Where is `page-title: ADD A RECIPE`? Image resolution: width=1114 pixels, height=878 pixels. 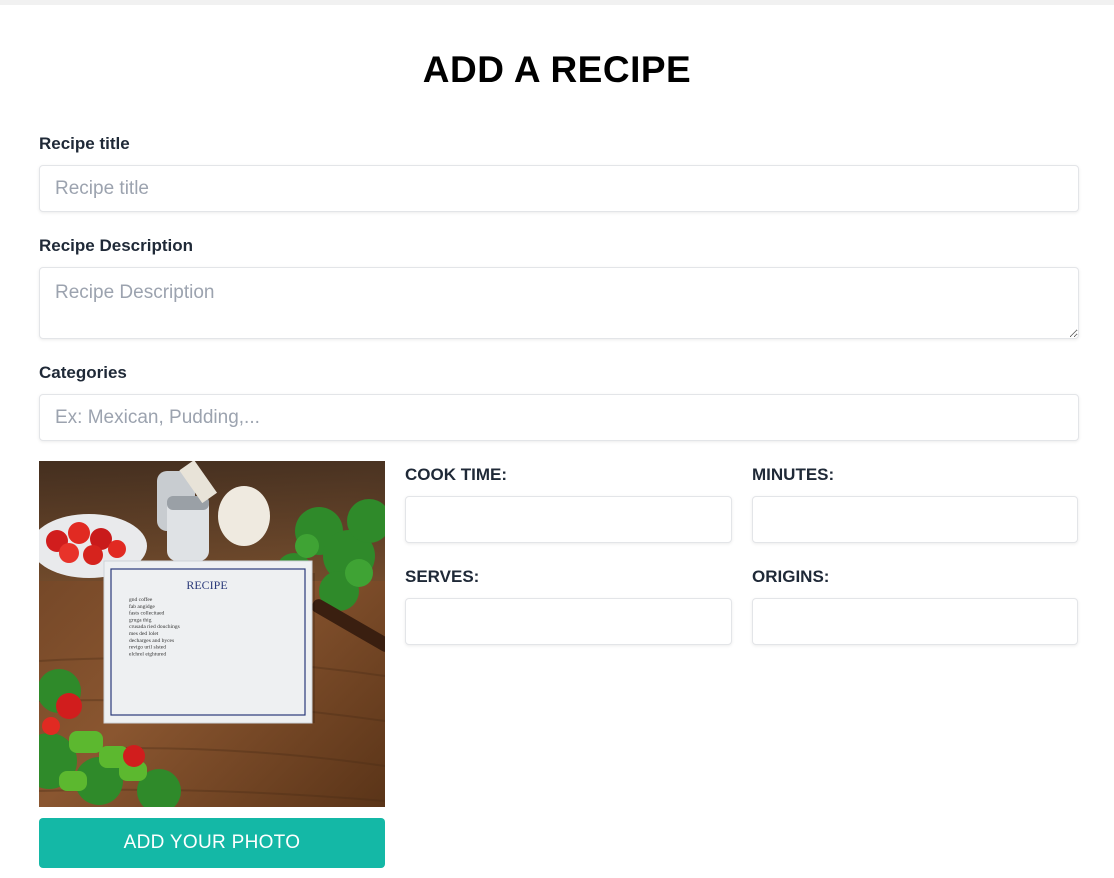
page-title: ADD A RECIPE is located at coordinates (557, 69).